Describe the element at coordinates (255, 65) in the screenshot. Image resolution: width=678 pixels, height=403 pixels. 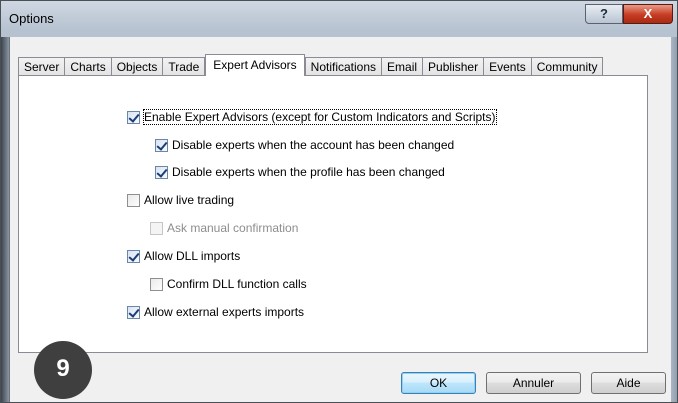
I see `tab-expert-advisors: Expert Advisors` at that location.